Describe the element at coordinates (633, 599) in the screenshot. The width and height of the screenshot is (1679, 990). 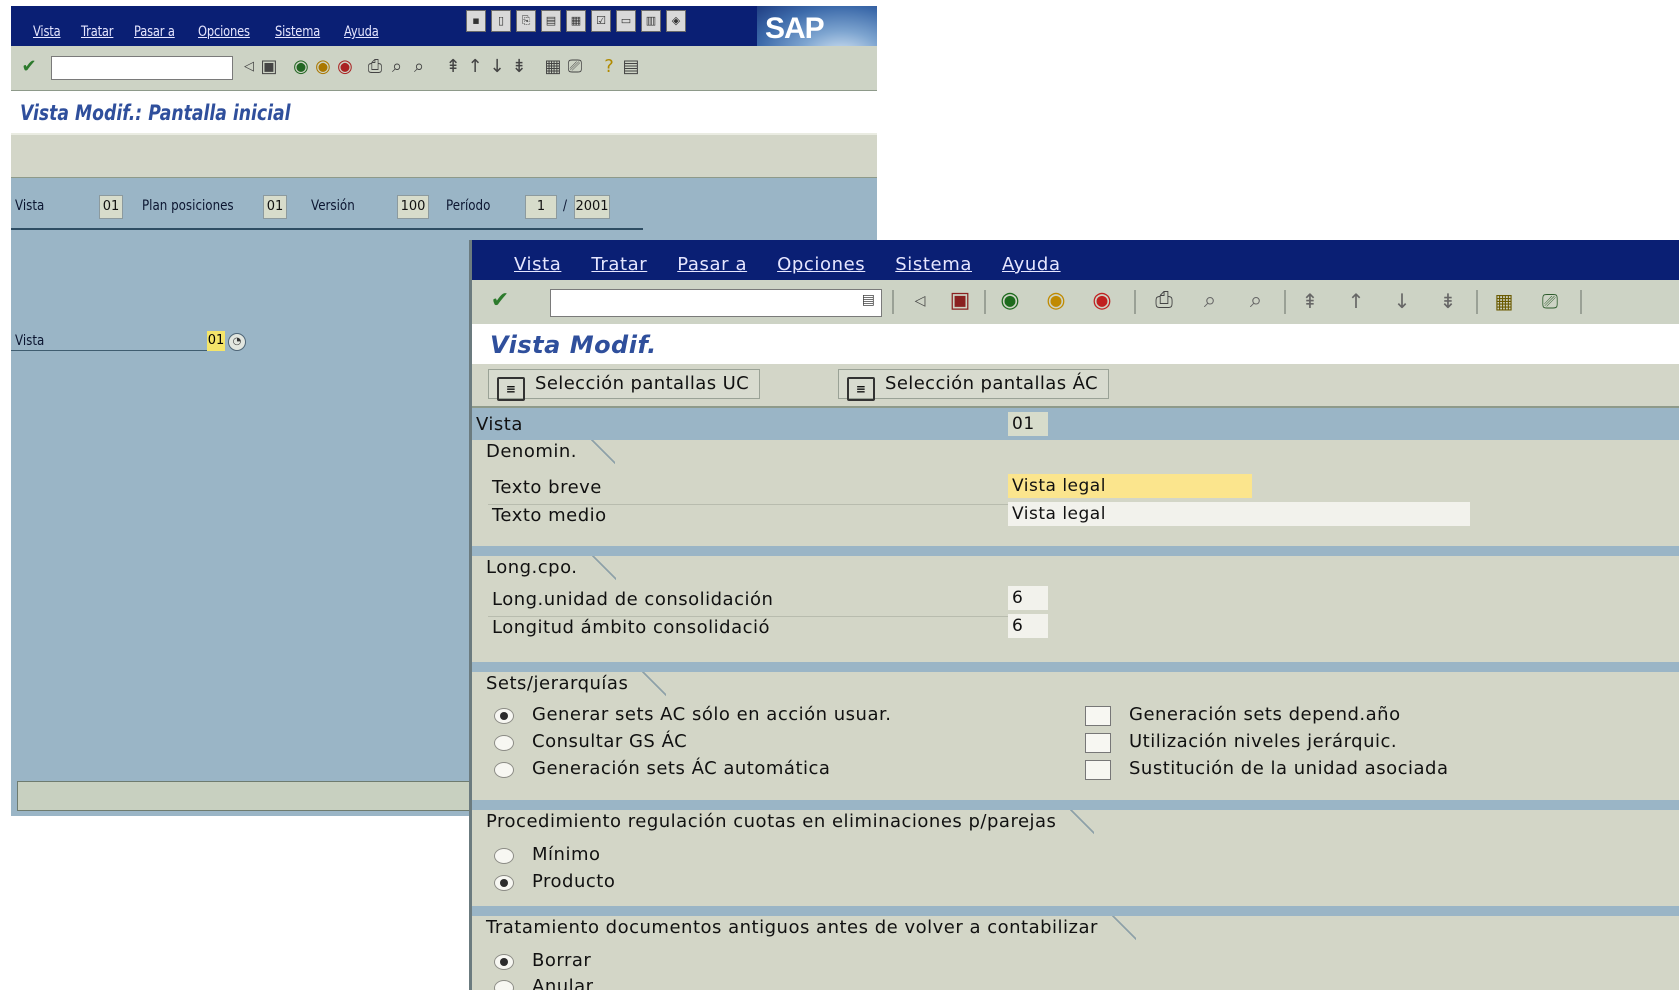
I see `long-unidad-label: Long.unidad de consolidación` at that location.